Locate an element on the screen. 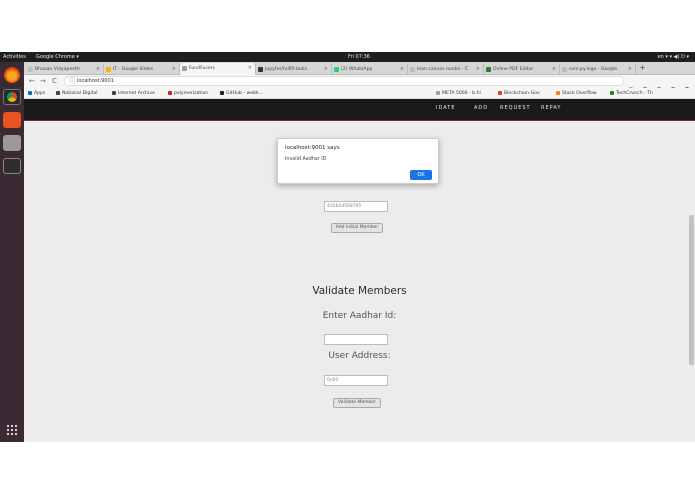  stackoverflow-icon is located at coordinates (558, 93).